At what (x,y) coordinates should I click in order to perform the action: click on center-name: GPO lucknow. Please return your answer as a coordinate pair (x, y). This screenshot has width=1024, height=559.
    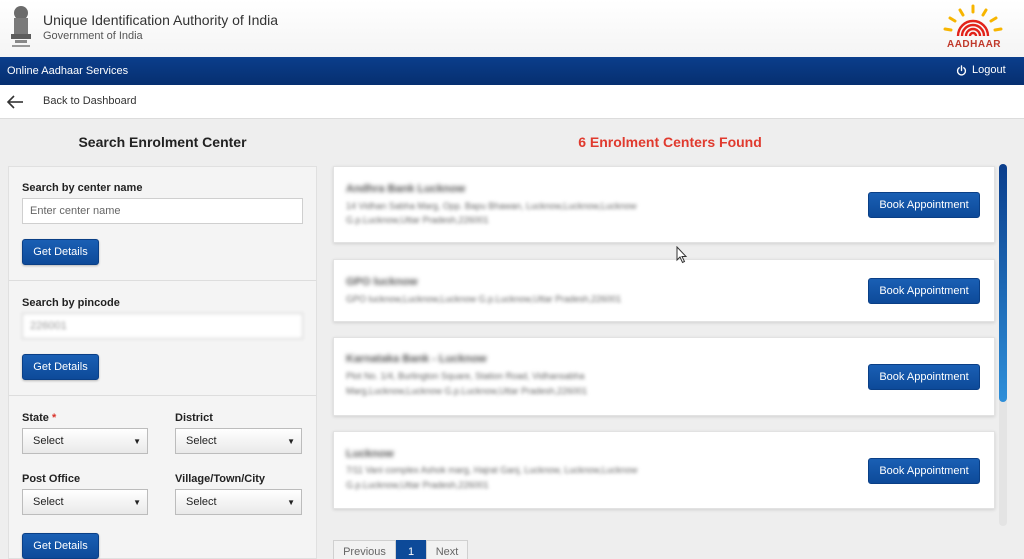
    Looking at the image, I should click on (382, 282).